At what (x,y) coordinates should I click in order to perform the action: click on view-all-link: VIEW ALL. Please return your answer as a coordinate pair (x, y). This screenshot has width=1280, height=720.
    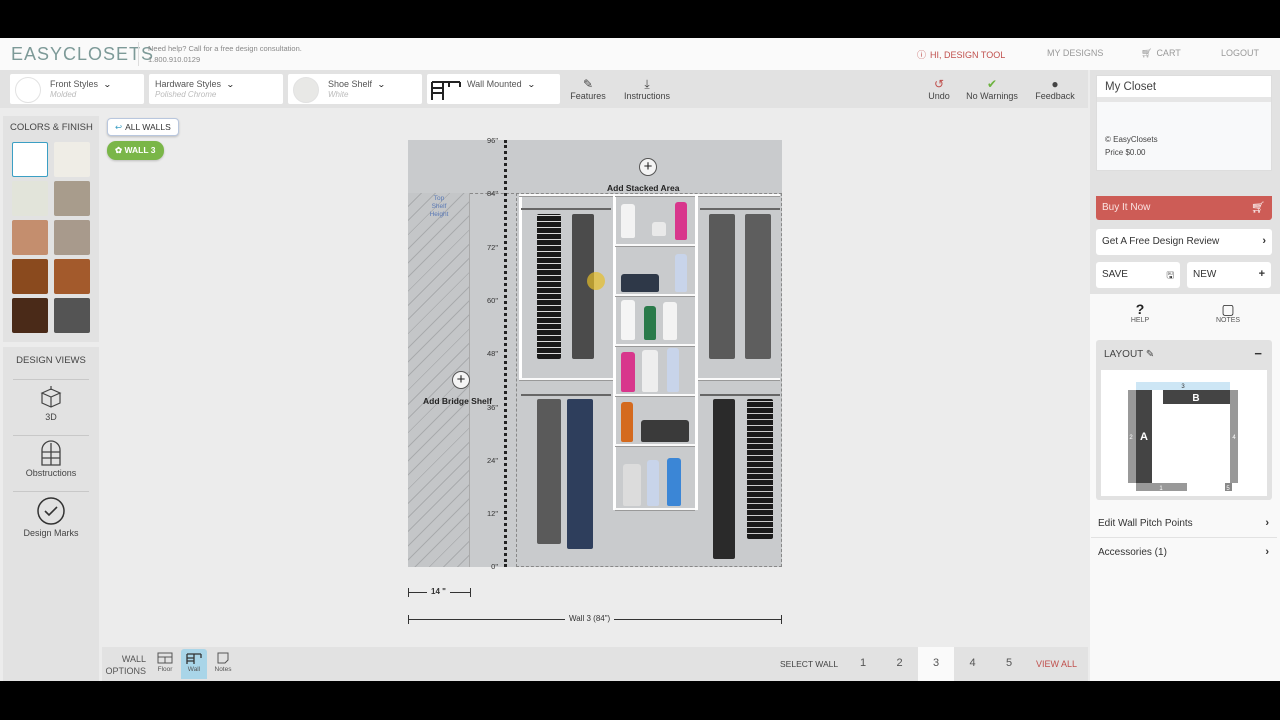
    Looking at the image, I should click on (1056, 664).